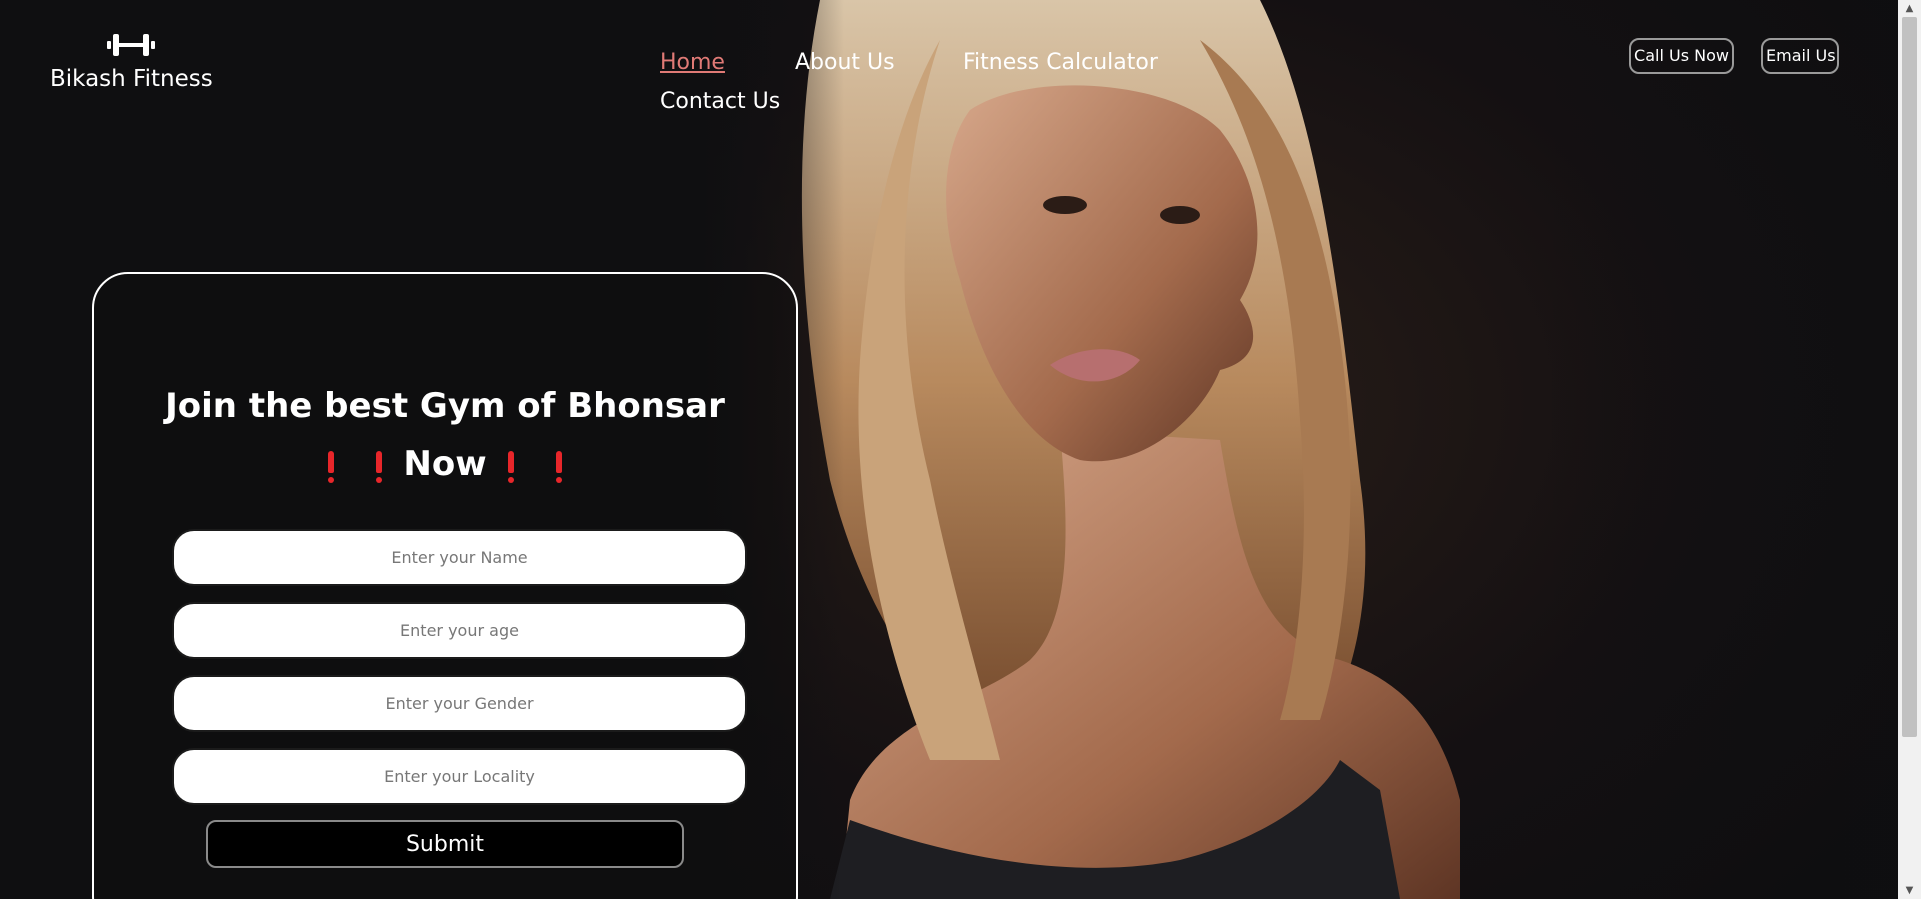  I want to click on page-scrollbar: ▲ ▼, so click(1909, 449).